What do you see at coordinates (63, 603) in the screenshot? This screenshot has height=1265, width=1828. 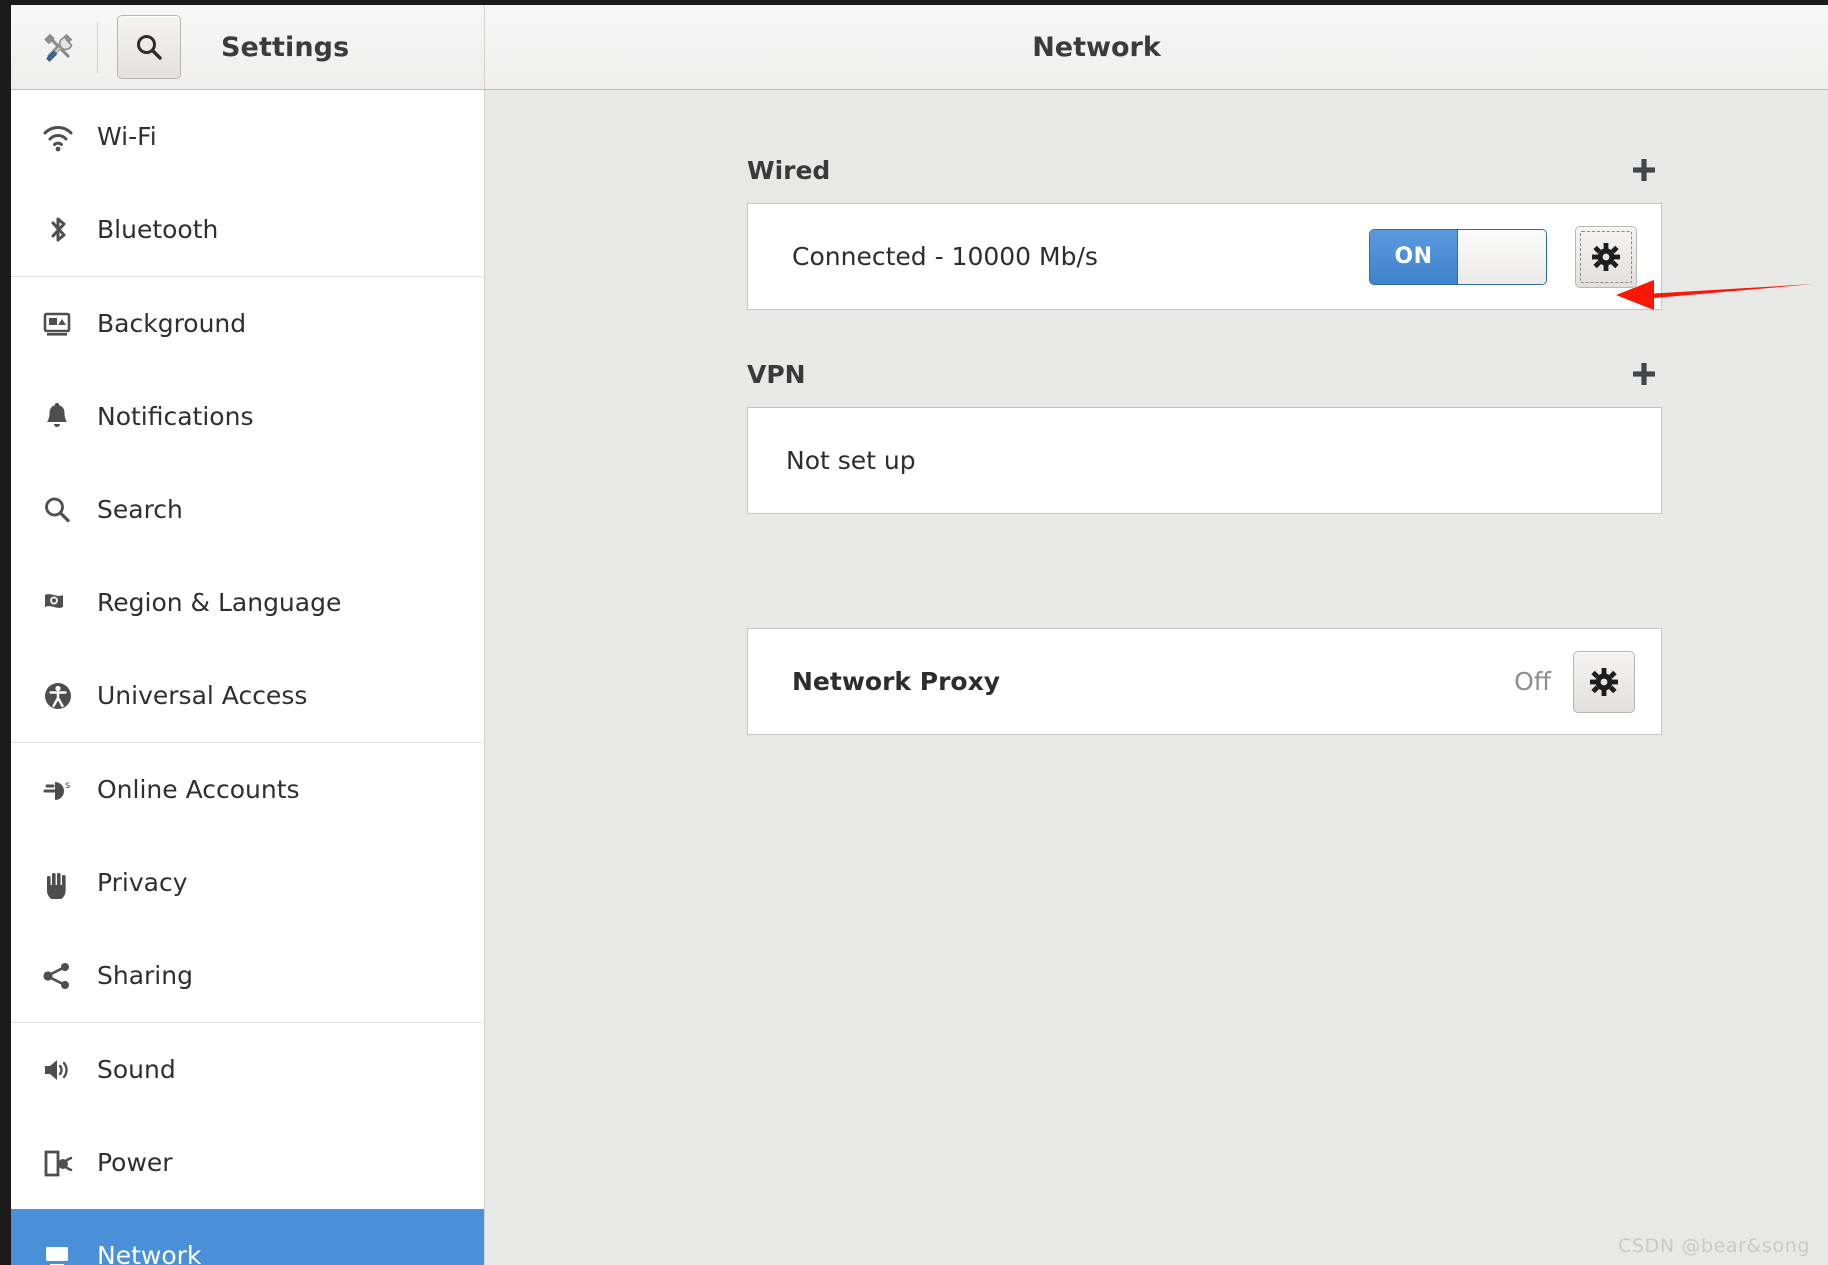 I see `flag-icon` at bounding box center [63, 603].